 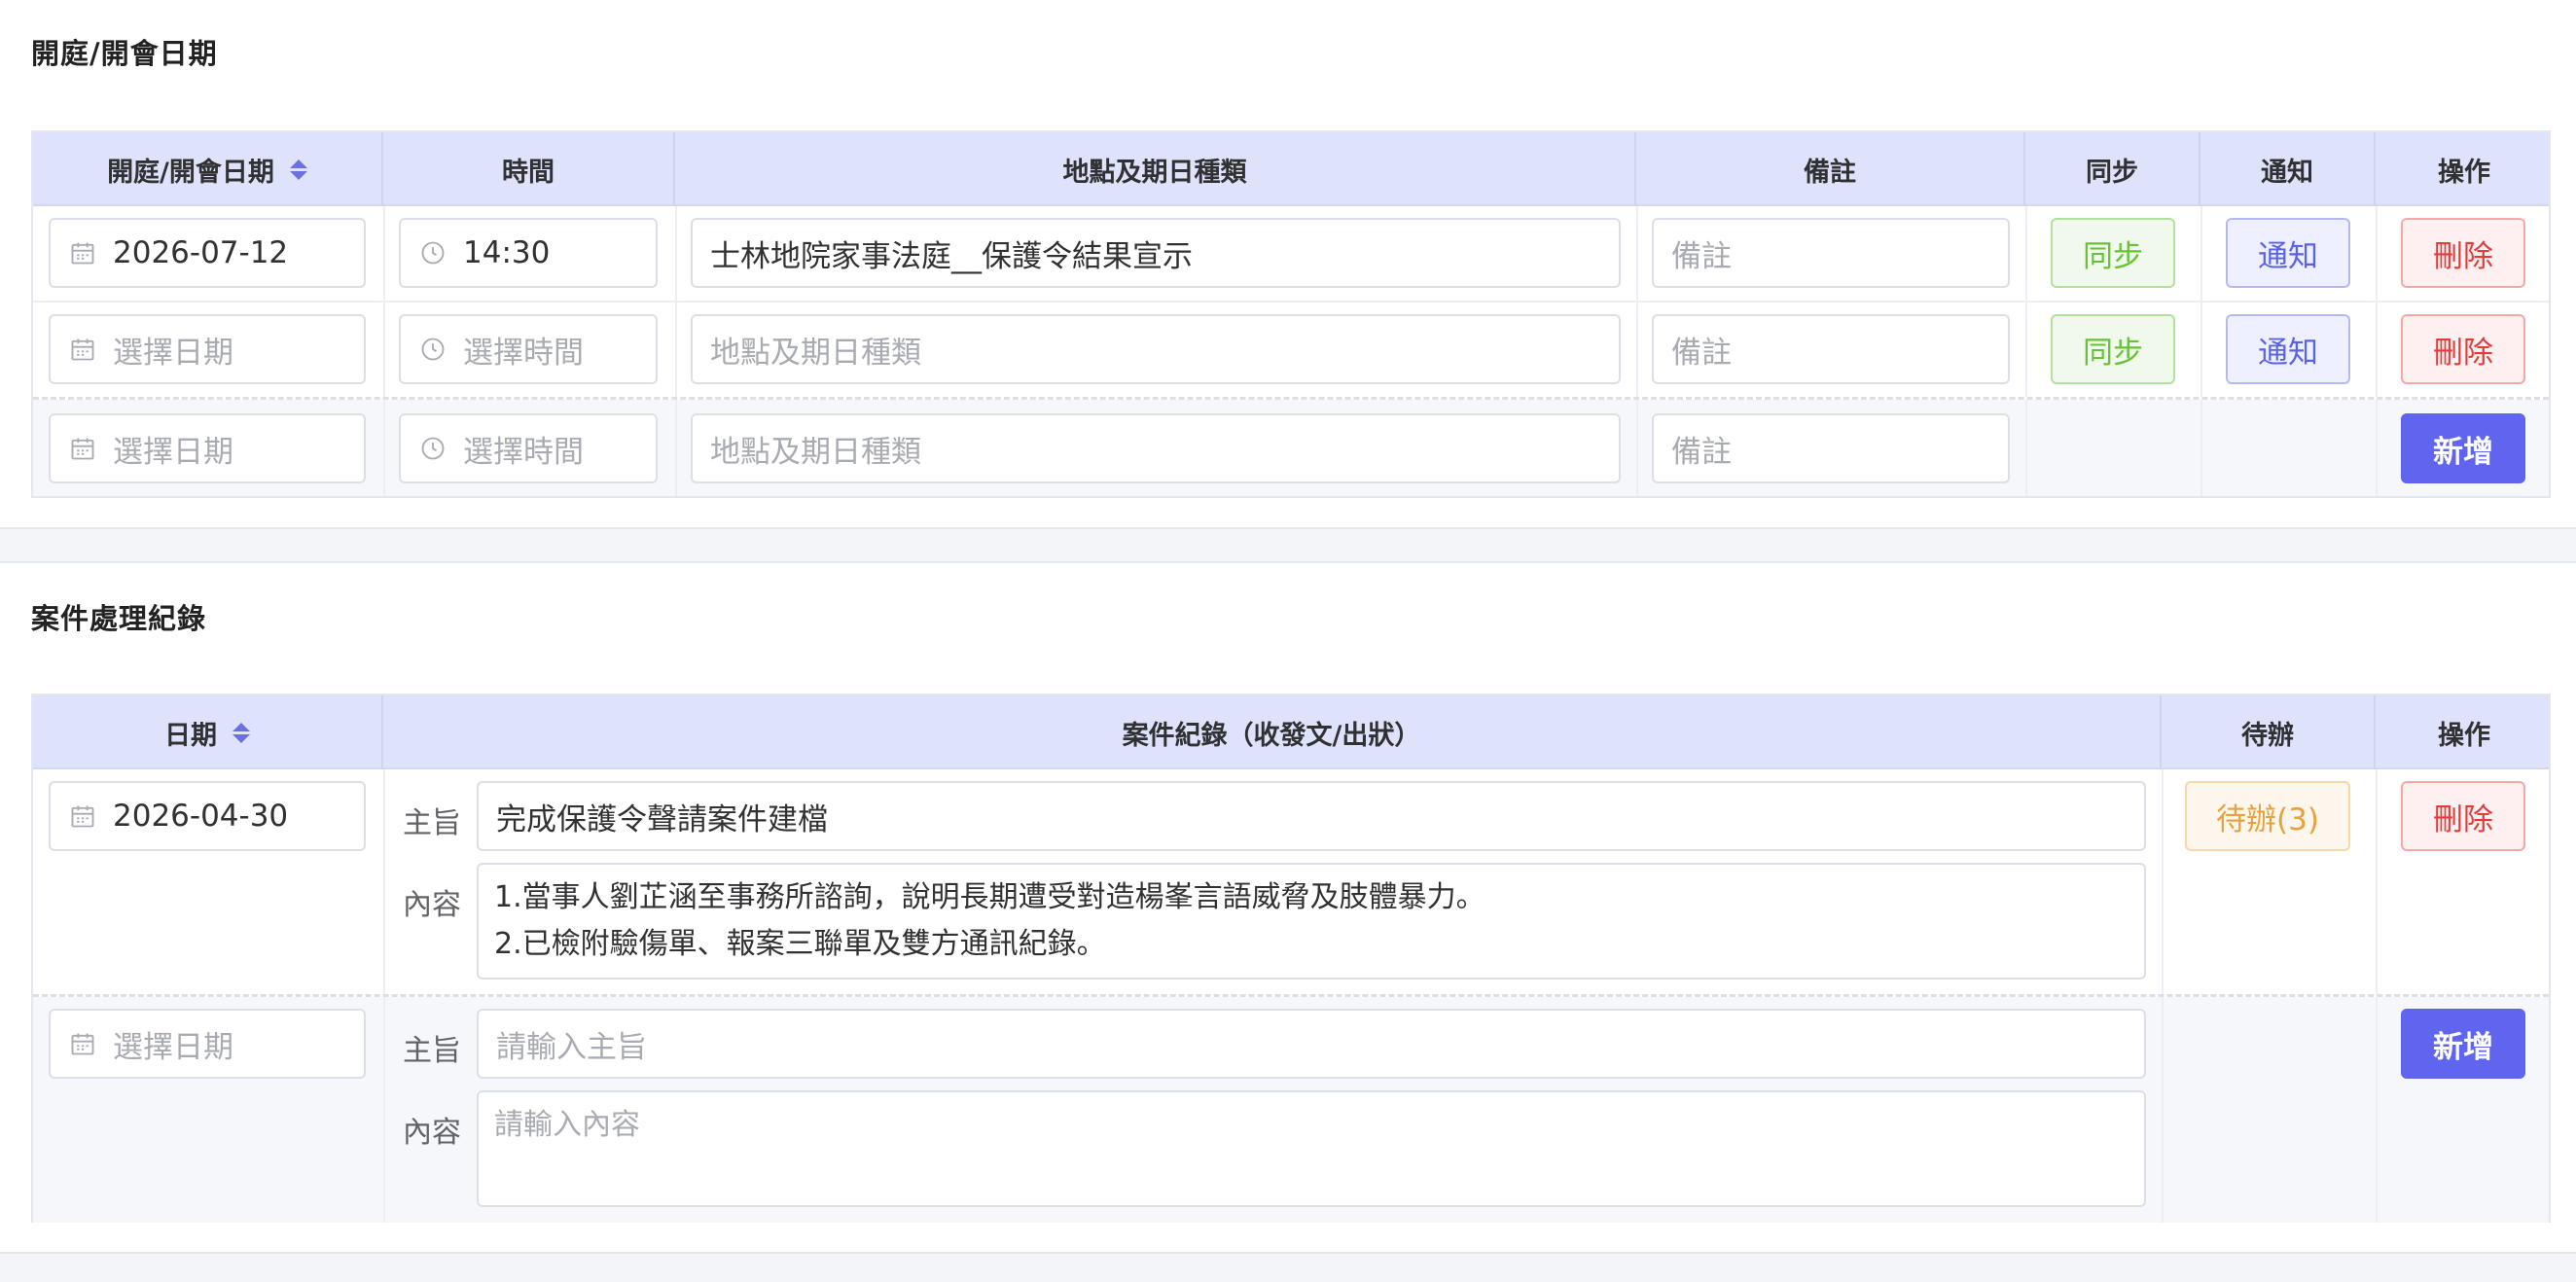 I want to click on col-header-date: 日期, so click(x=208, y=732).